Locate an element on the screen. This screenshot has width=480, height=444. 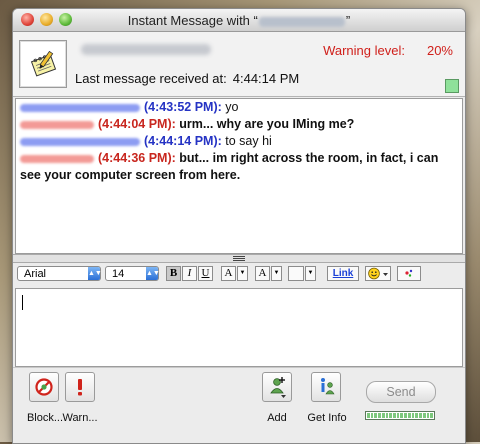
font-size-select: 14 ▲▼ is located at coordinates (132, 273).